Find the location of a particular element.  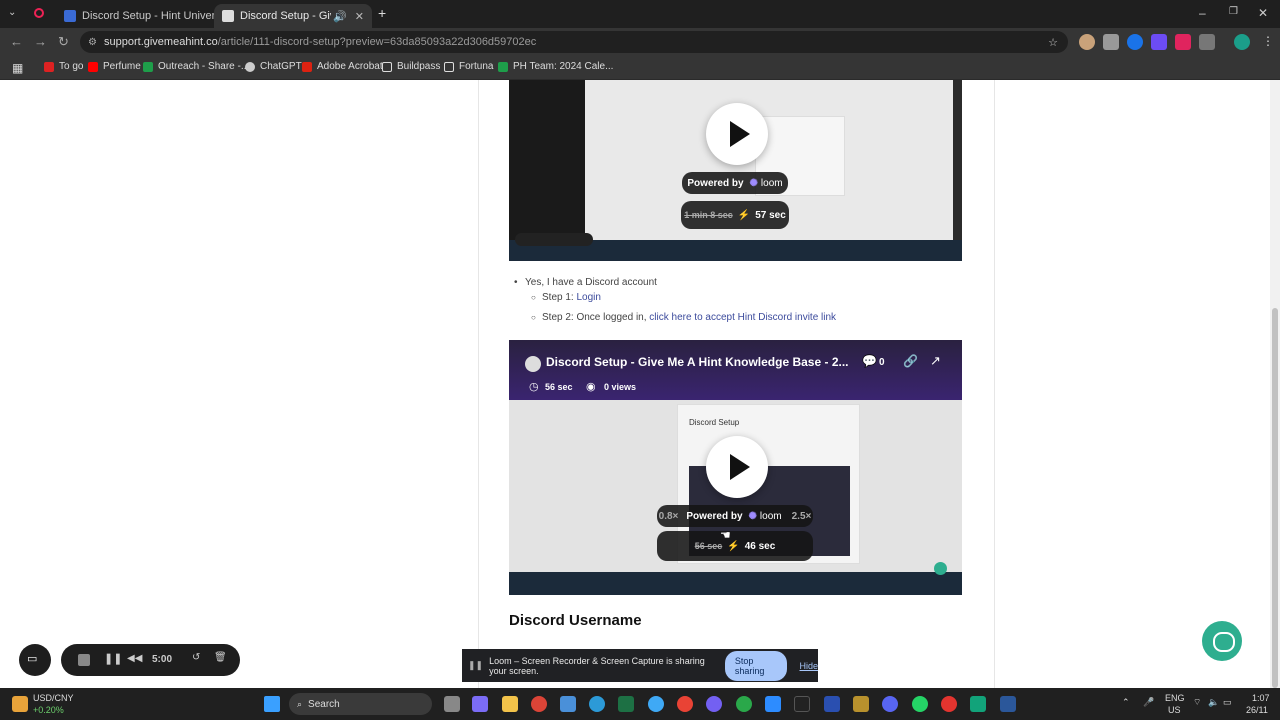

extension-red-icon is located at coordinates (1183, 42).